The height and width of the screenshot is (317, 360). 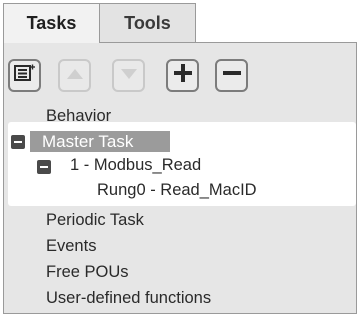 I want to click on collapse-modbus-read-icon, so click(x=44, y=167).